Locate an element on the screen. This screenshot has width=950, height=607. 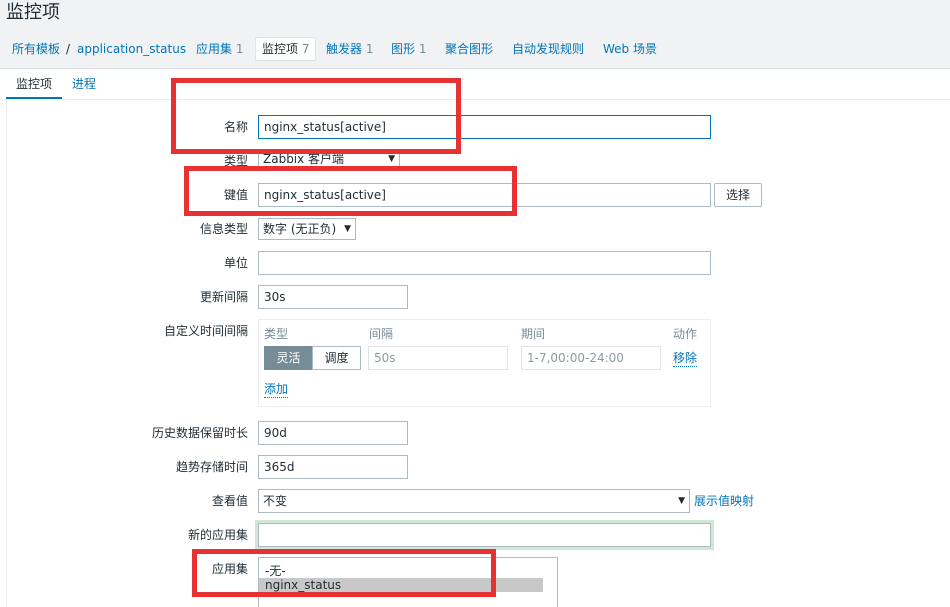
show-value-mappings-link: 展示值映射 is located at coordinates (724, 501).